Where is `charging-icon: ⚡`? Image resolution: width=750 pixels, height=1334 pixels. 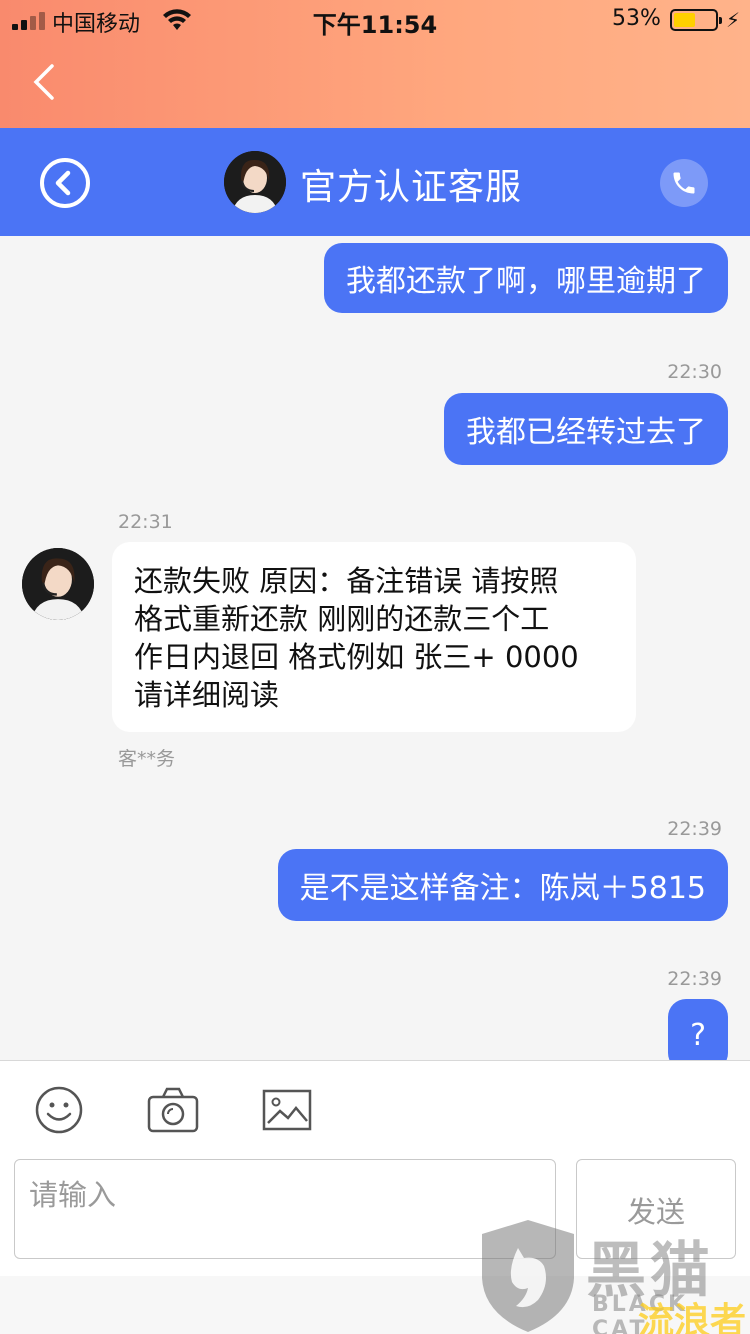 charging-icon: ⚡ is located at coordinates (733, 20).